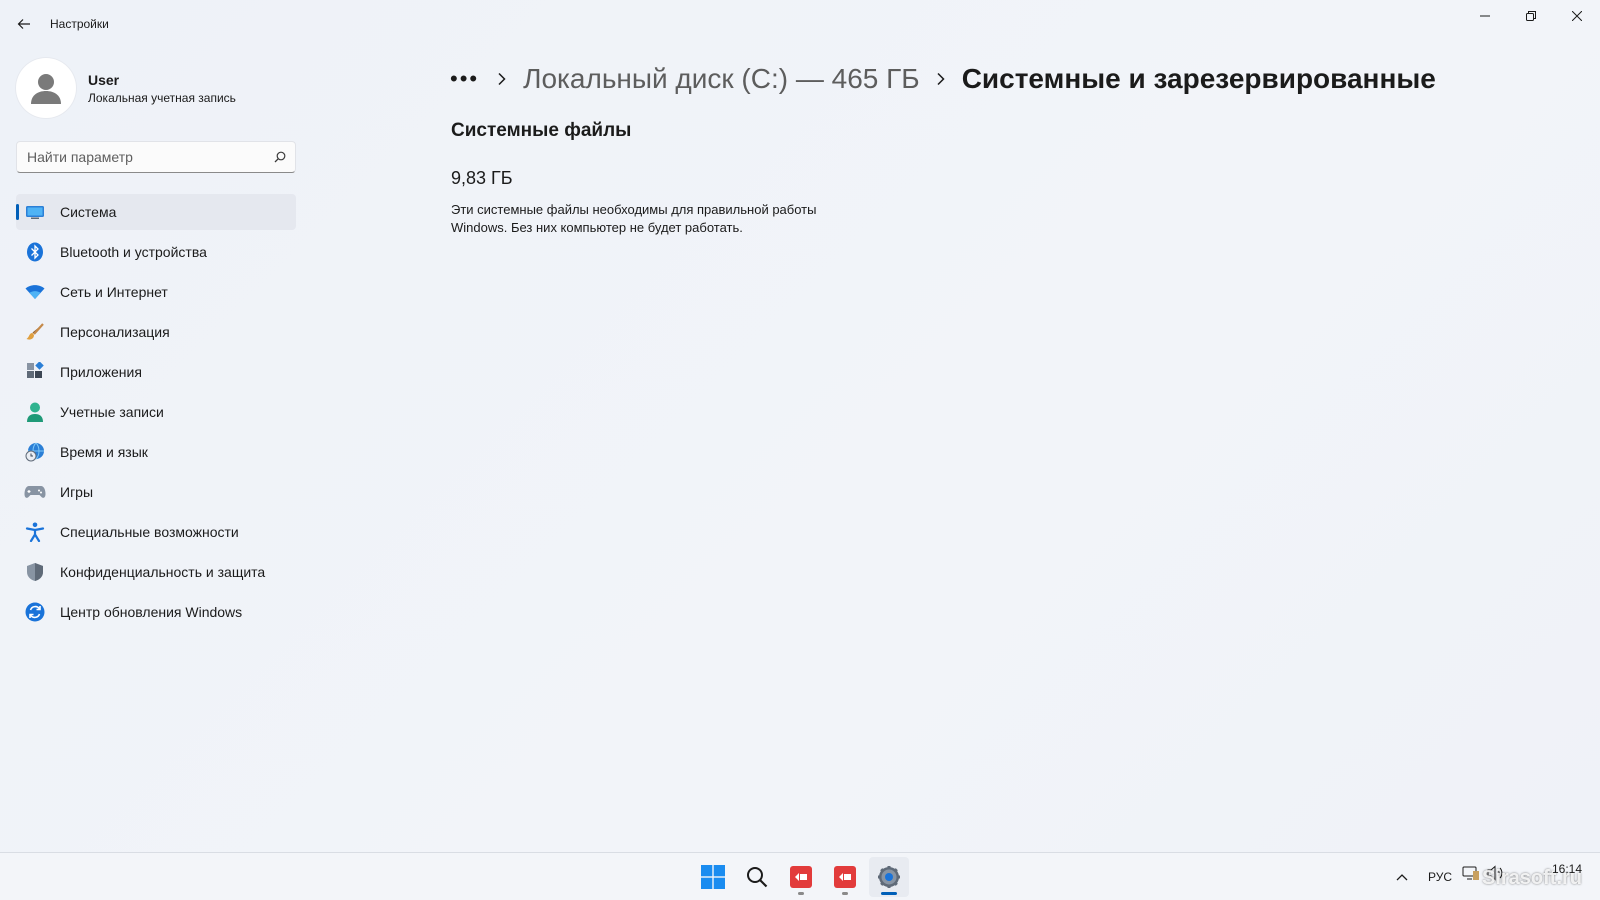 The width and height of the screenshot is (1600, 900). What do you see at coordinates (151, 612) in the screenshot?
I see `sidebar-item-label: Центр обновления Windows` at bounding box center [151, 612].